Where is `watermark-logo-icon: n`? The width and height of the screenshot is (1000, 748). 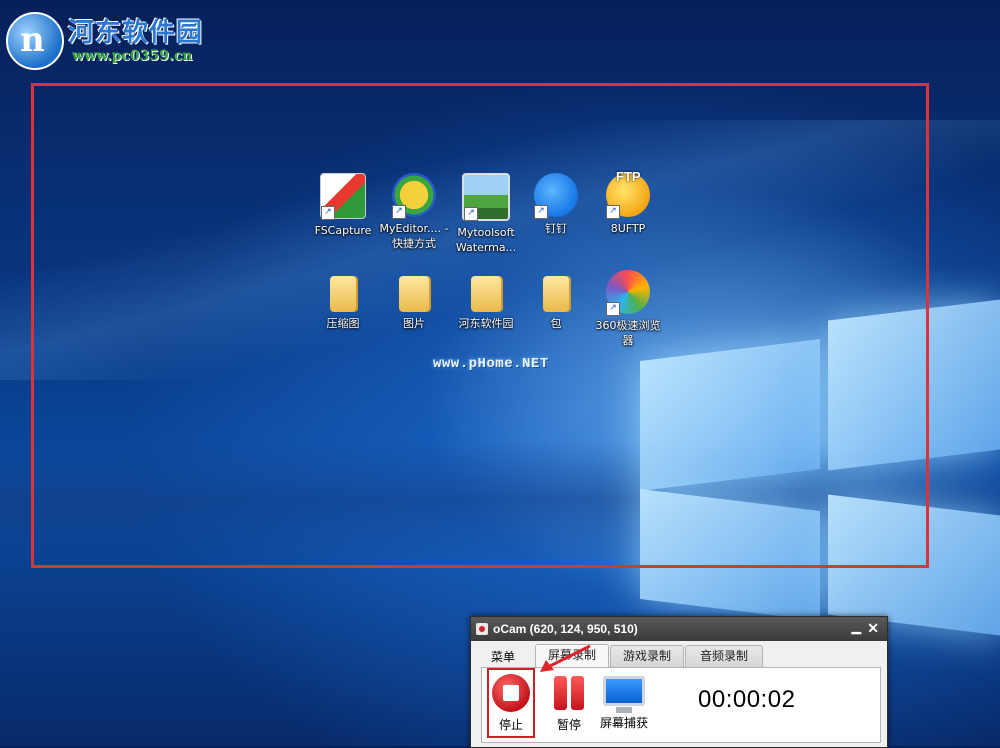
watermark-logo-icon: n is located at coordinates (35, 41).